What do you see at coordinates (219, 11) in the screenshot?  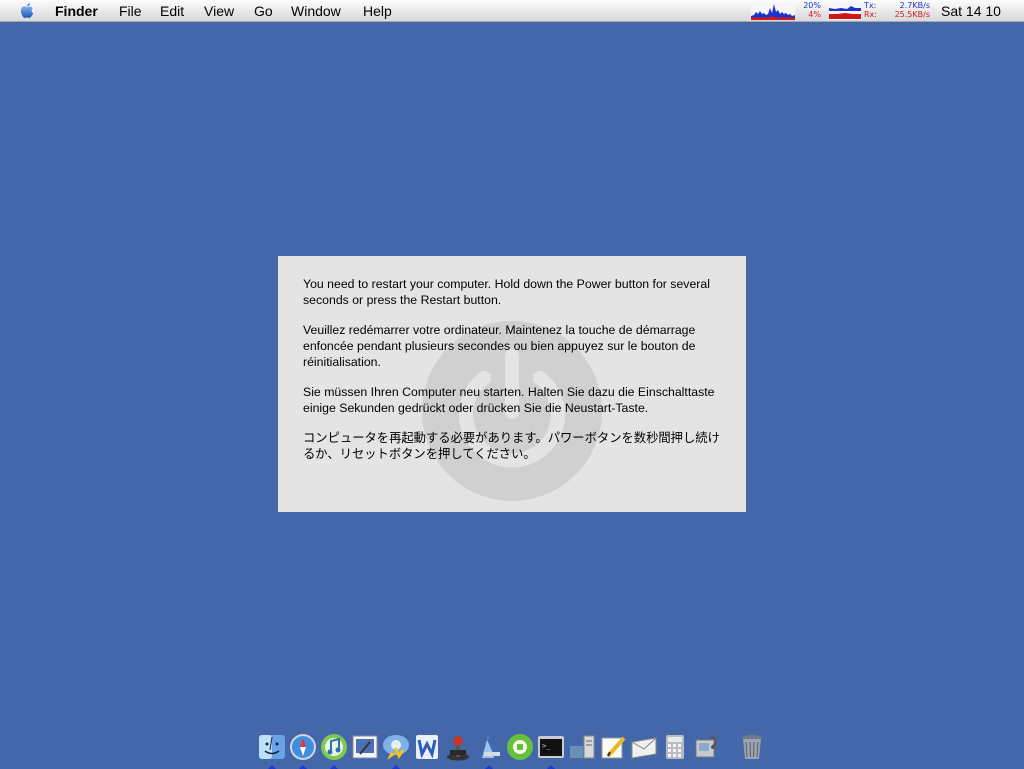 I see `menu-view: View` at bounding box center [219, 11].